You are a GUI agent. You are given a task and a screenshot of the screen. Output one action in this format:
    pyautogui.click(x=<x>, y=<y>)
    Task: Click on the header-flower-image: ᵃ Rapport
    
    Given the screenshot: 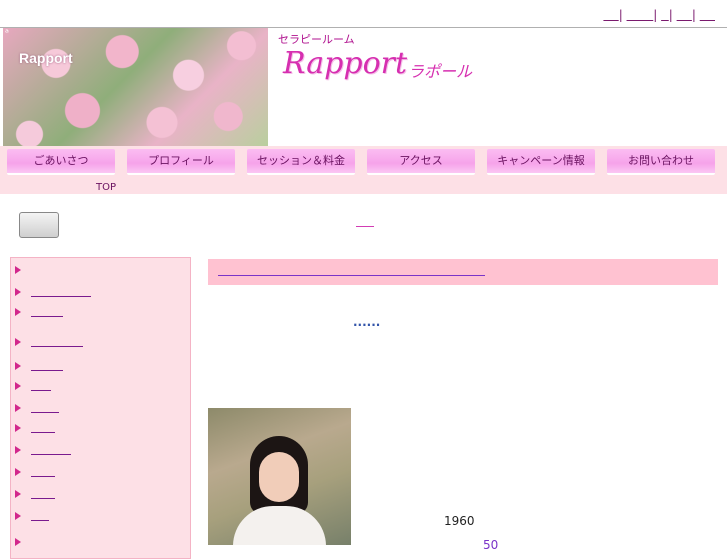 What is the action you would take?
    pyautogui.click(x=135, y=87)
    